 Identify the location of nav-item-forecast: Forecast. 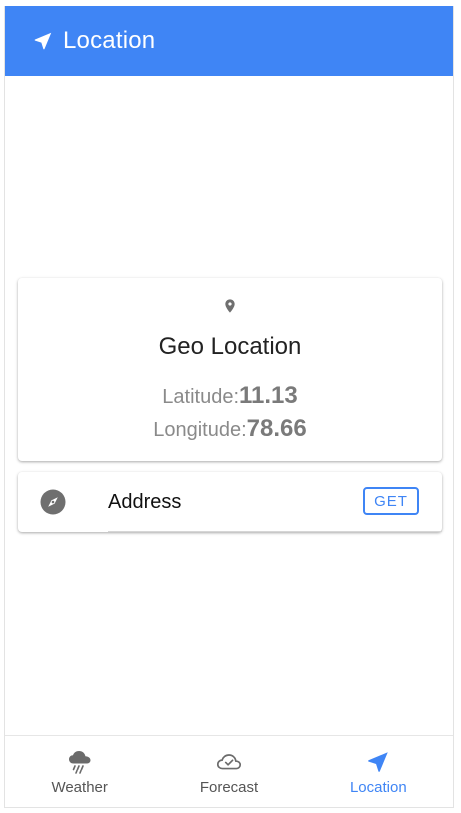
(228, 771).